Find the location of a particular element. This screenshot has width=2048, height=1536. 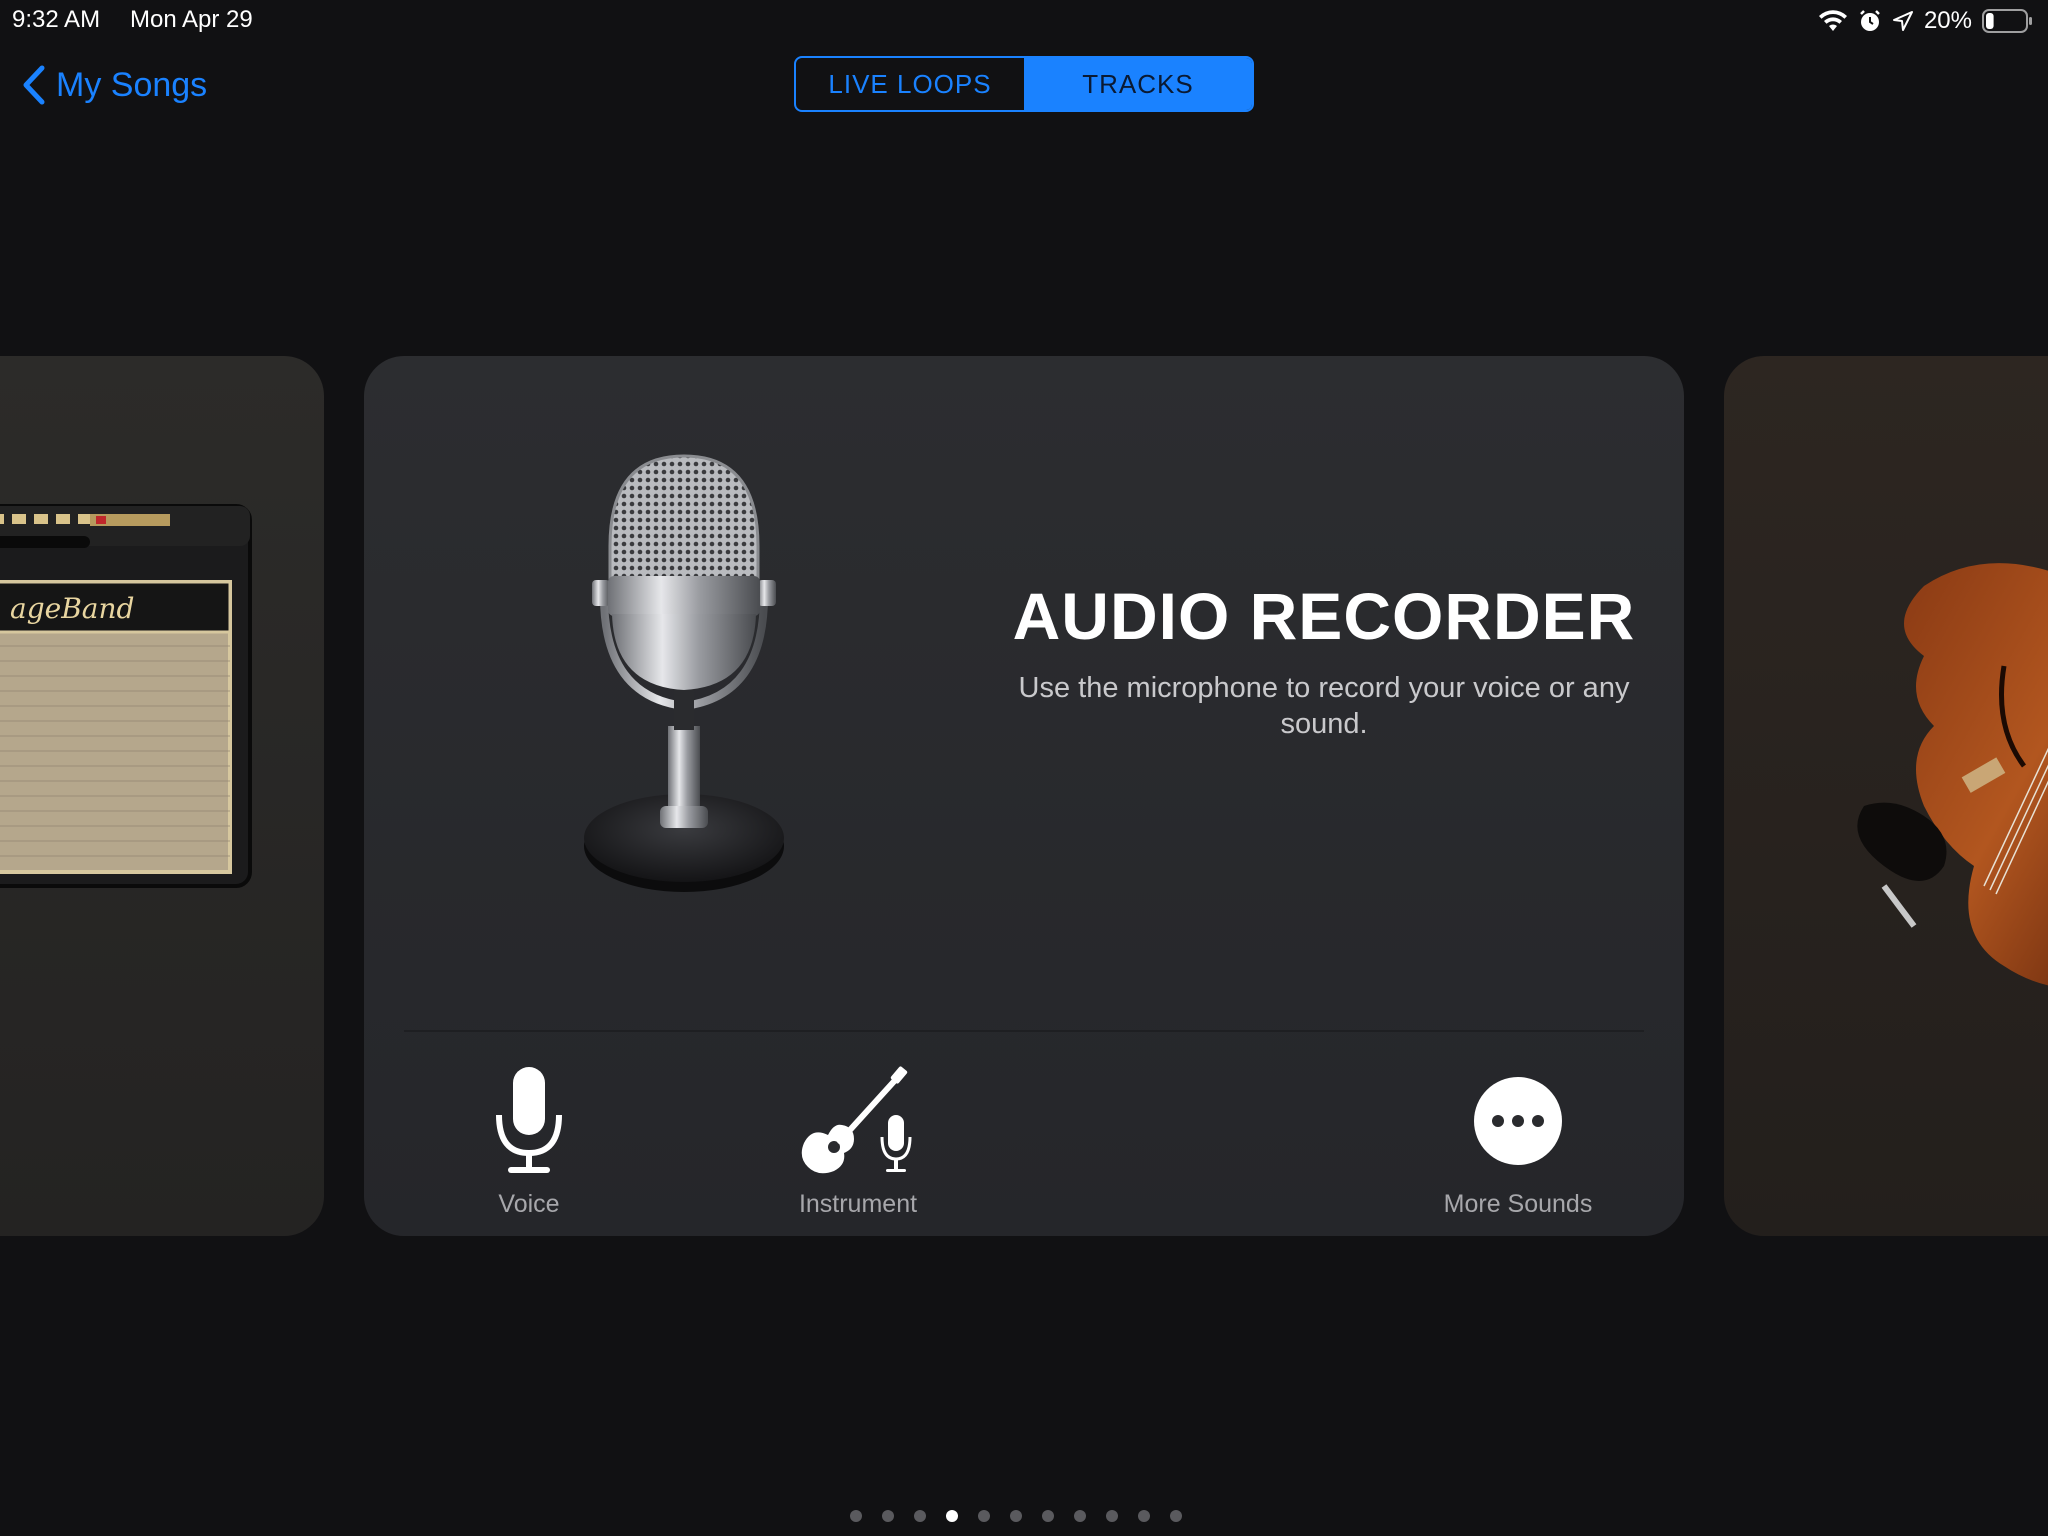

instrument-option-label: Instrument is located at coordinates (858, 1204).